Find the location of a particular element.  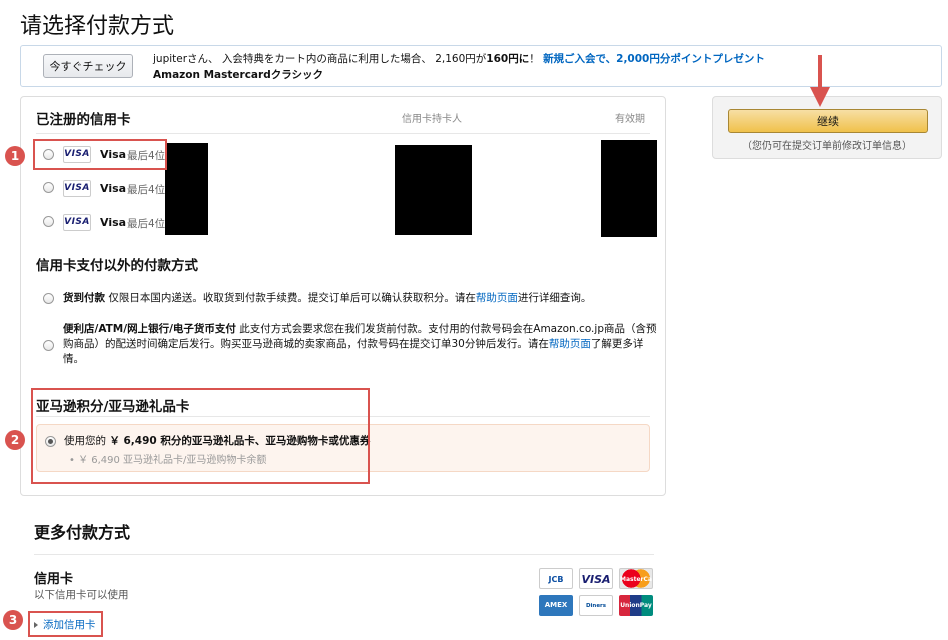

more-methods-title: 更多付款方式 is located at coordinates (82, 532).